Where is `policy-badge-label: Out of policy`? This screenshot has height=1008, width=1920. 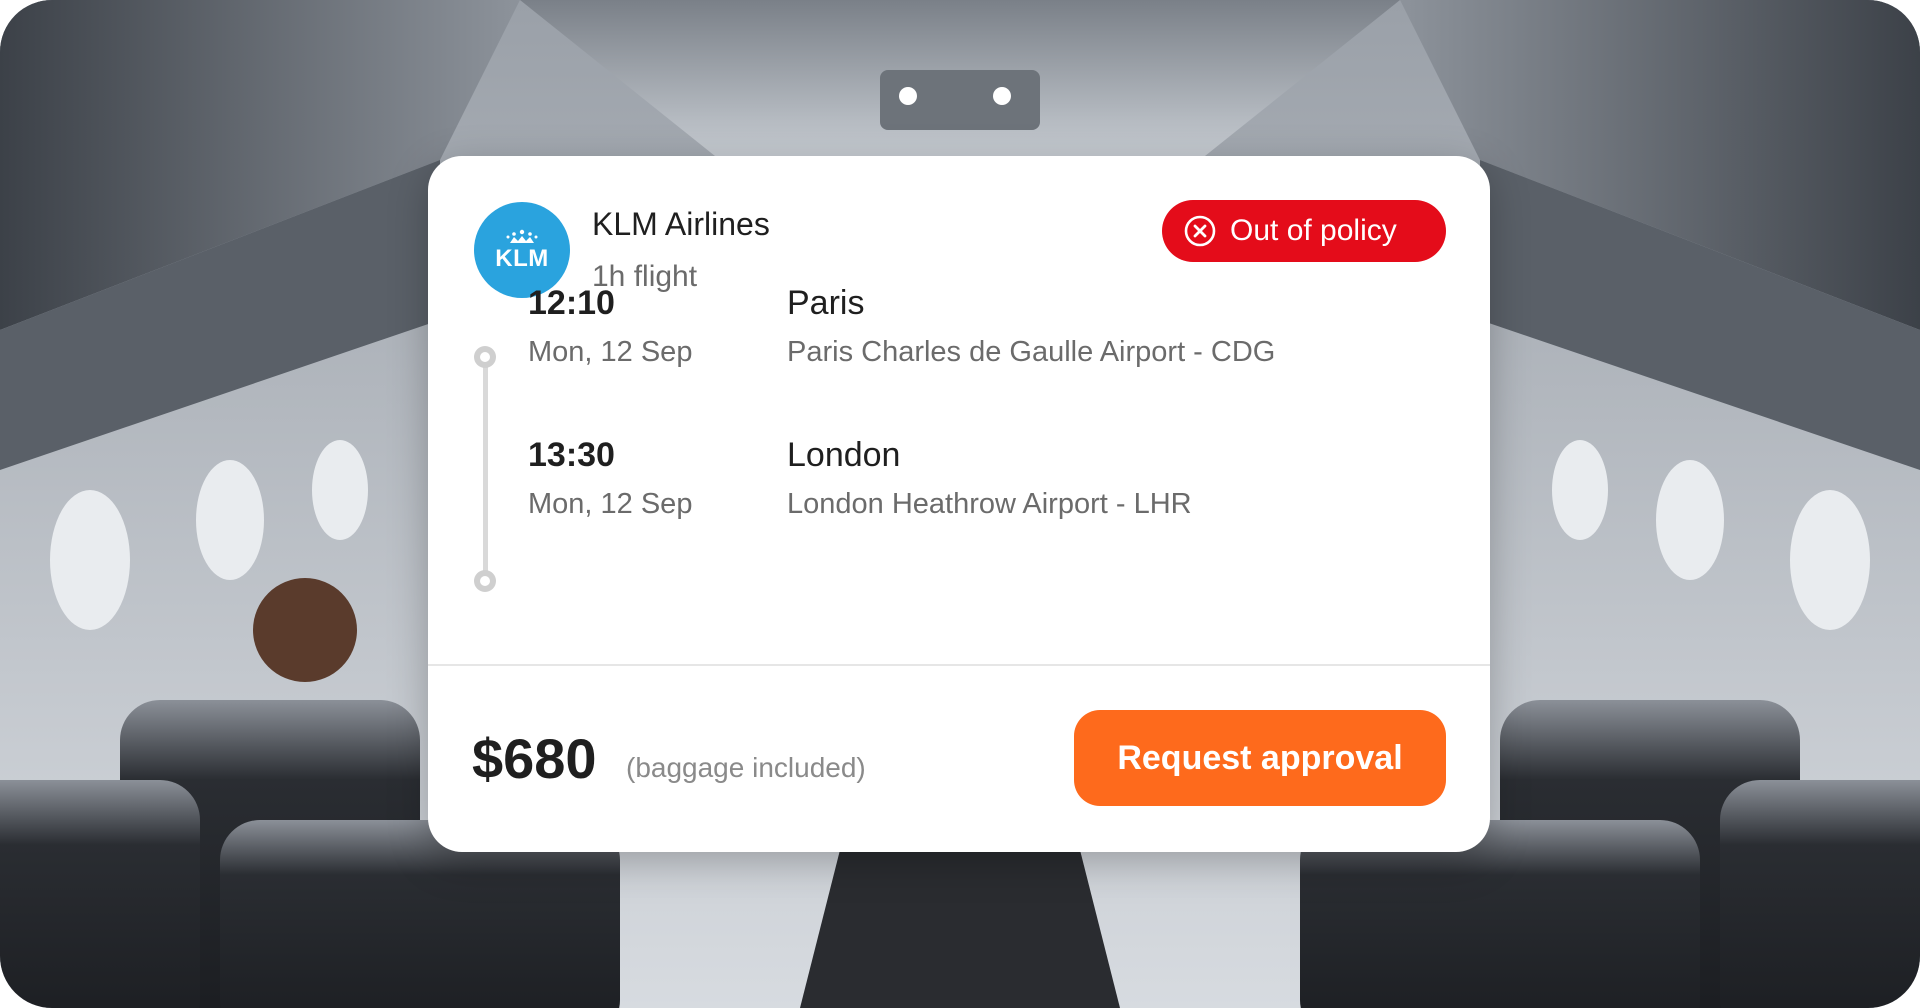 policy-badge-label: Out of policy is located at coordinates (1313, 230).